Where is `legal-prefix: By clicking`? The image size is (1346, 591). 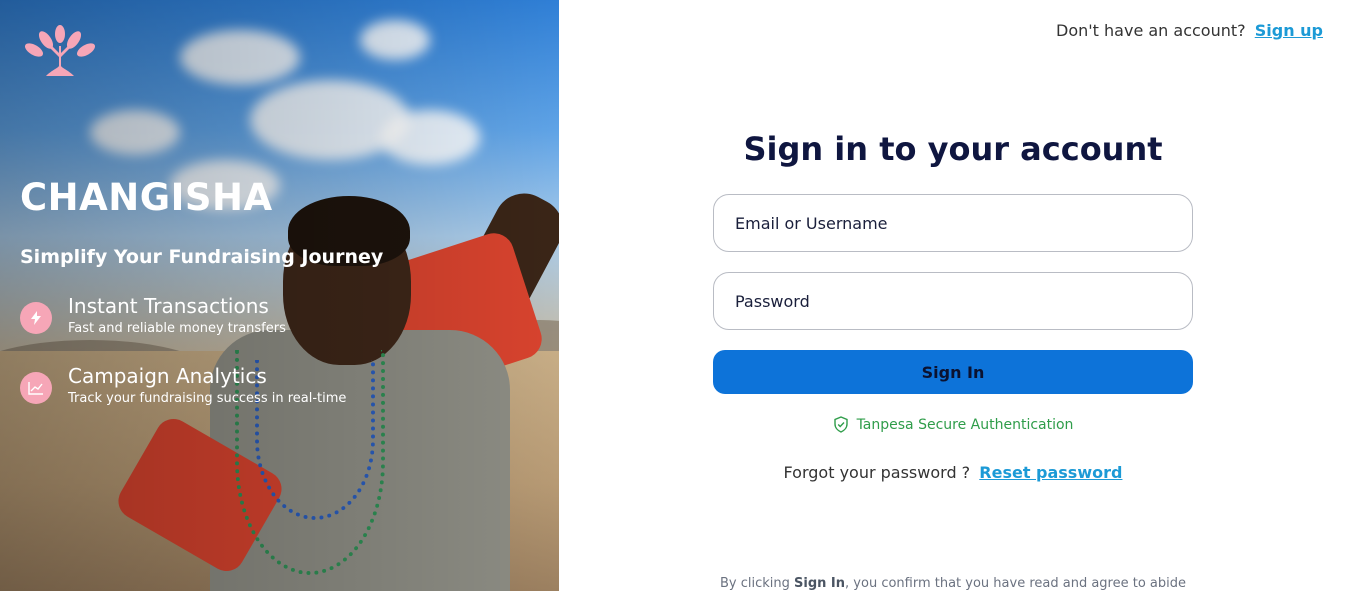
legal-prefix: By clicking is located at coordinates (754, 583).